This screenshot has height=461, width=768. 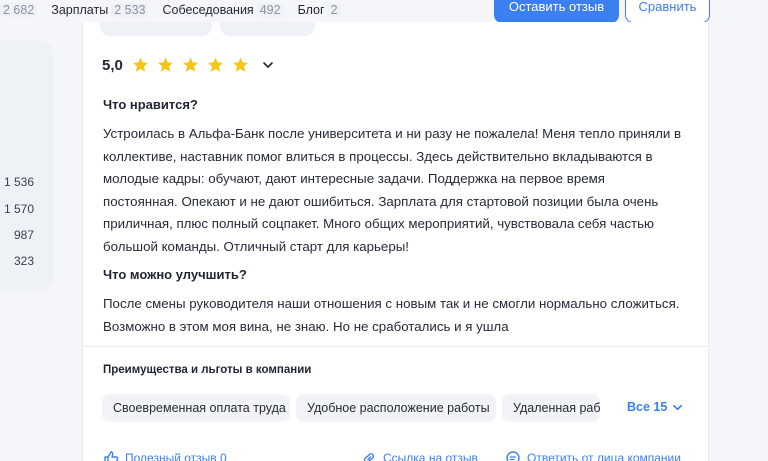 I want to click on reply-as-company-button: Ответить от лица компании, so click(x=593, y=455).